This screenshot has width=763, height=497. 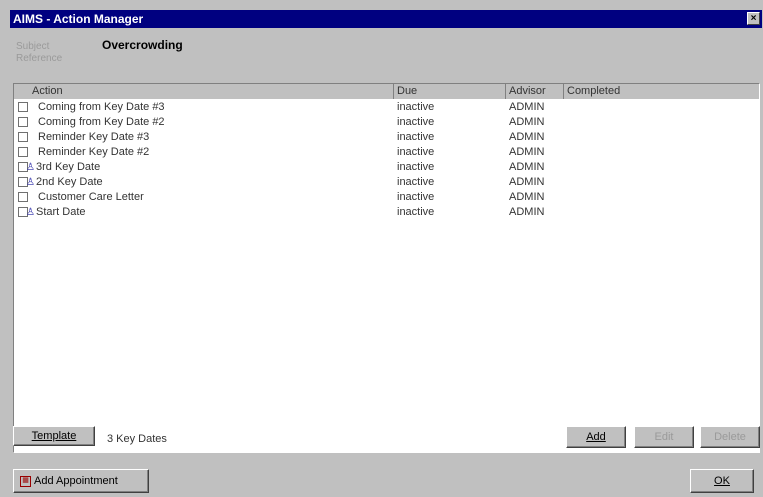 What do you see at coordinates (386, 197) in the screenshot?
I see `table-row: Customer Care Letter inactive ADMIN` at bounding box center [386, 197].